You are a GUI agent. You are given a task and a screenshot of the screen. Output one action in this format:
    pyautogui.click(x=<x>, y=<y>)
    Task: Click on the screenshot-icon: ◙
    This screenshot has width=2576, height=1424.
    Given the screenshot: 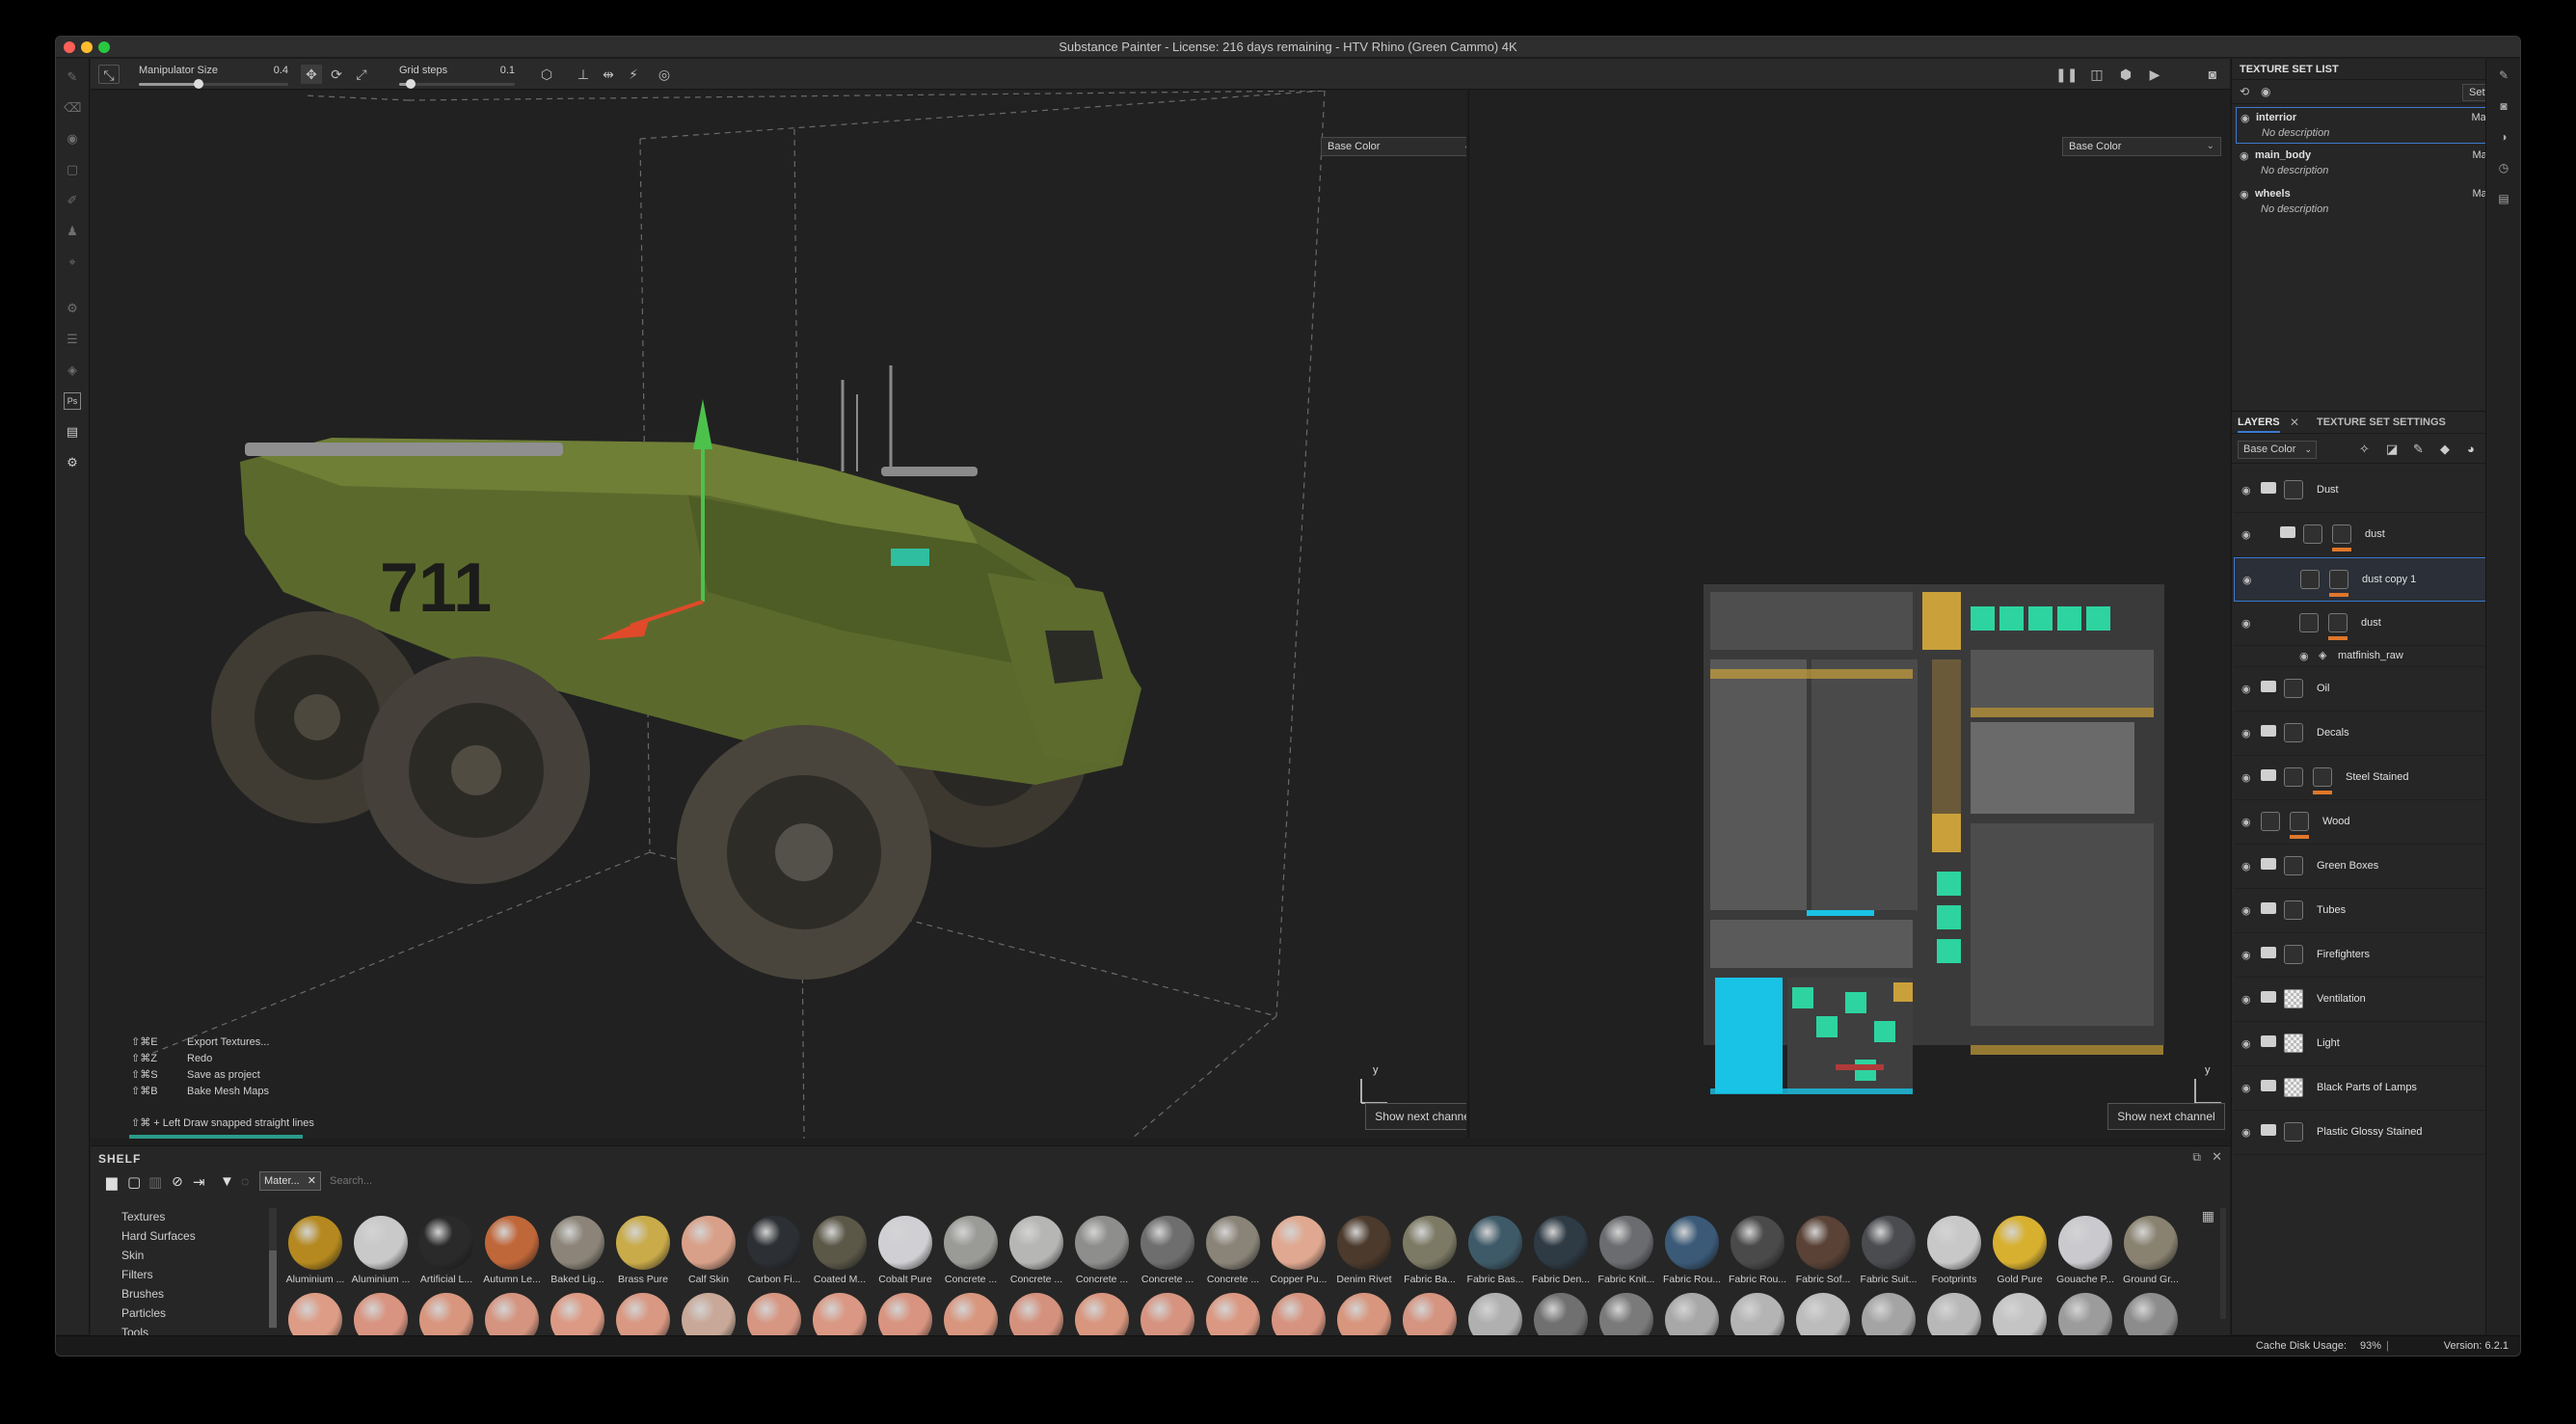 What is the action you would take?
    pyautogui.click(x=2212, y=75)
    